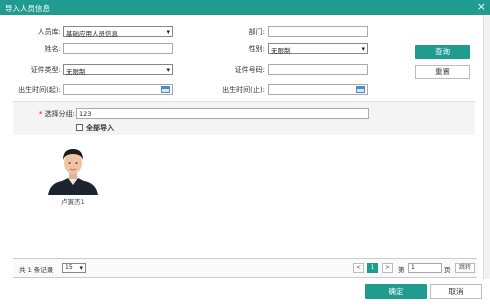 The image size is (490, 308). I want to click on gender-select: 无限制 ▾, so click(318, 49).